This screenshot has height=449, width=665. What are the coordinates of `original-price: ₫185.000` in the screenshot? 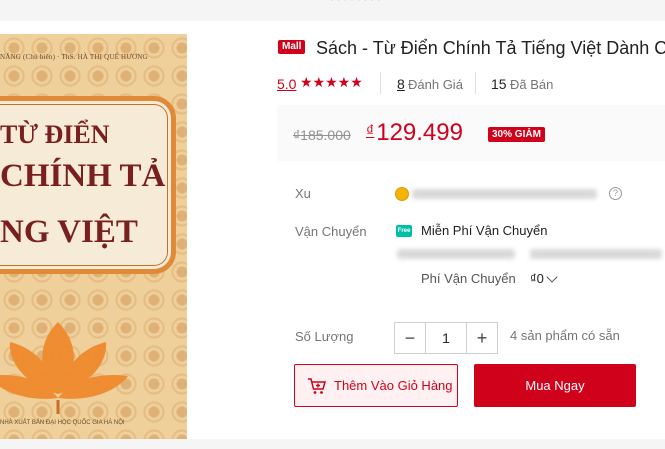 It's located at (322, 135).